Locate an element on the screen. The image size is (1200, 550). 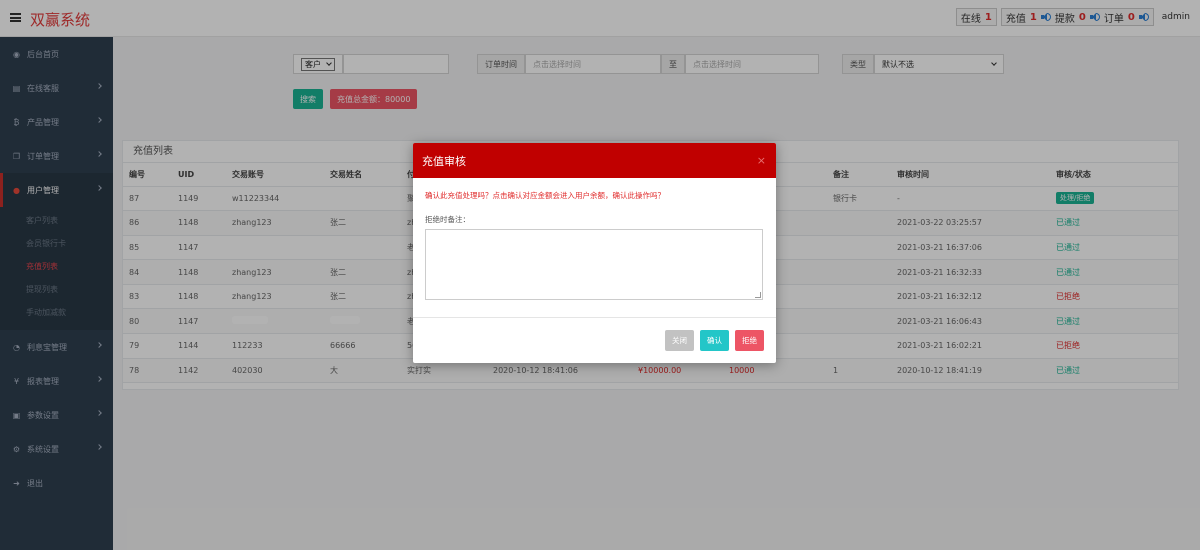
resize-grip-icon is located at coordinates (758, 295).